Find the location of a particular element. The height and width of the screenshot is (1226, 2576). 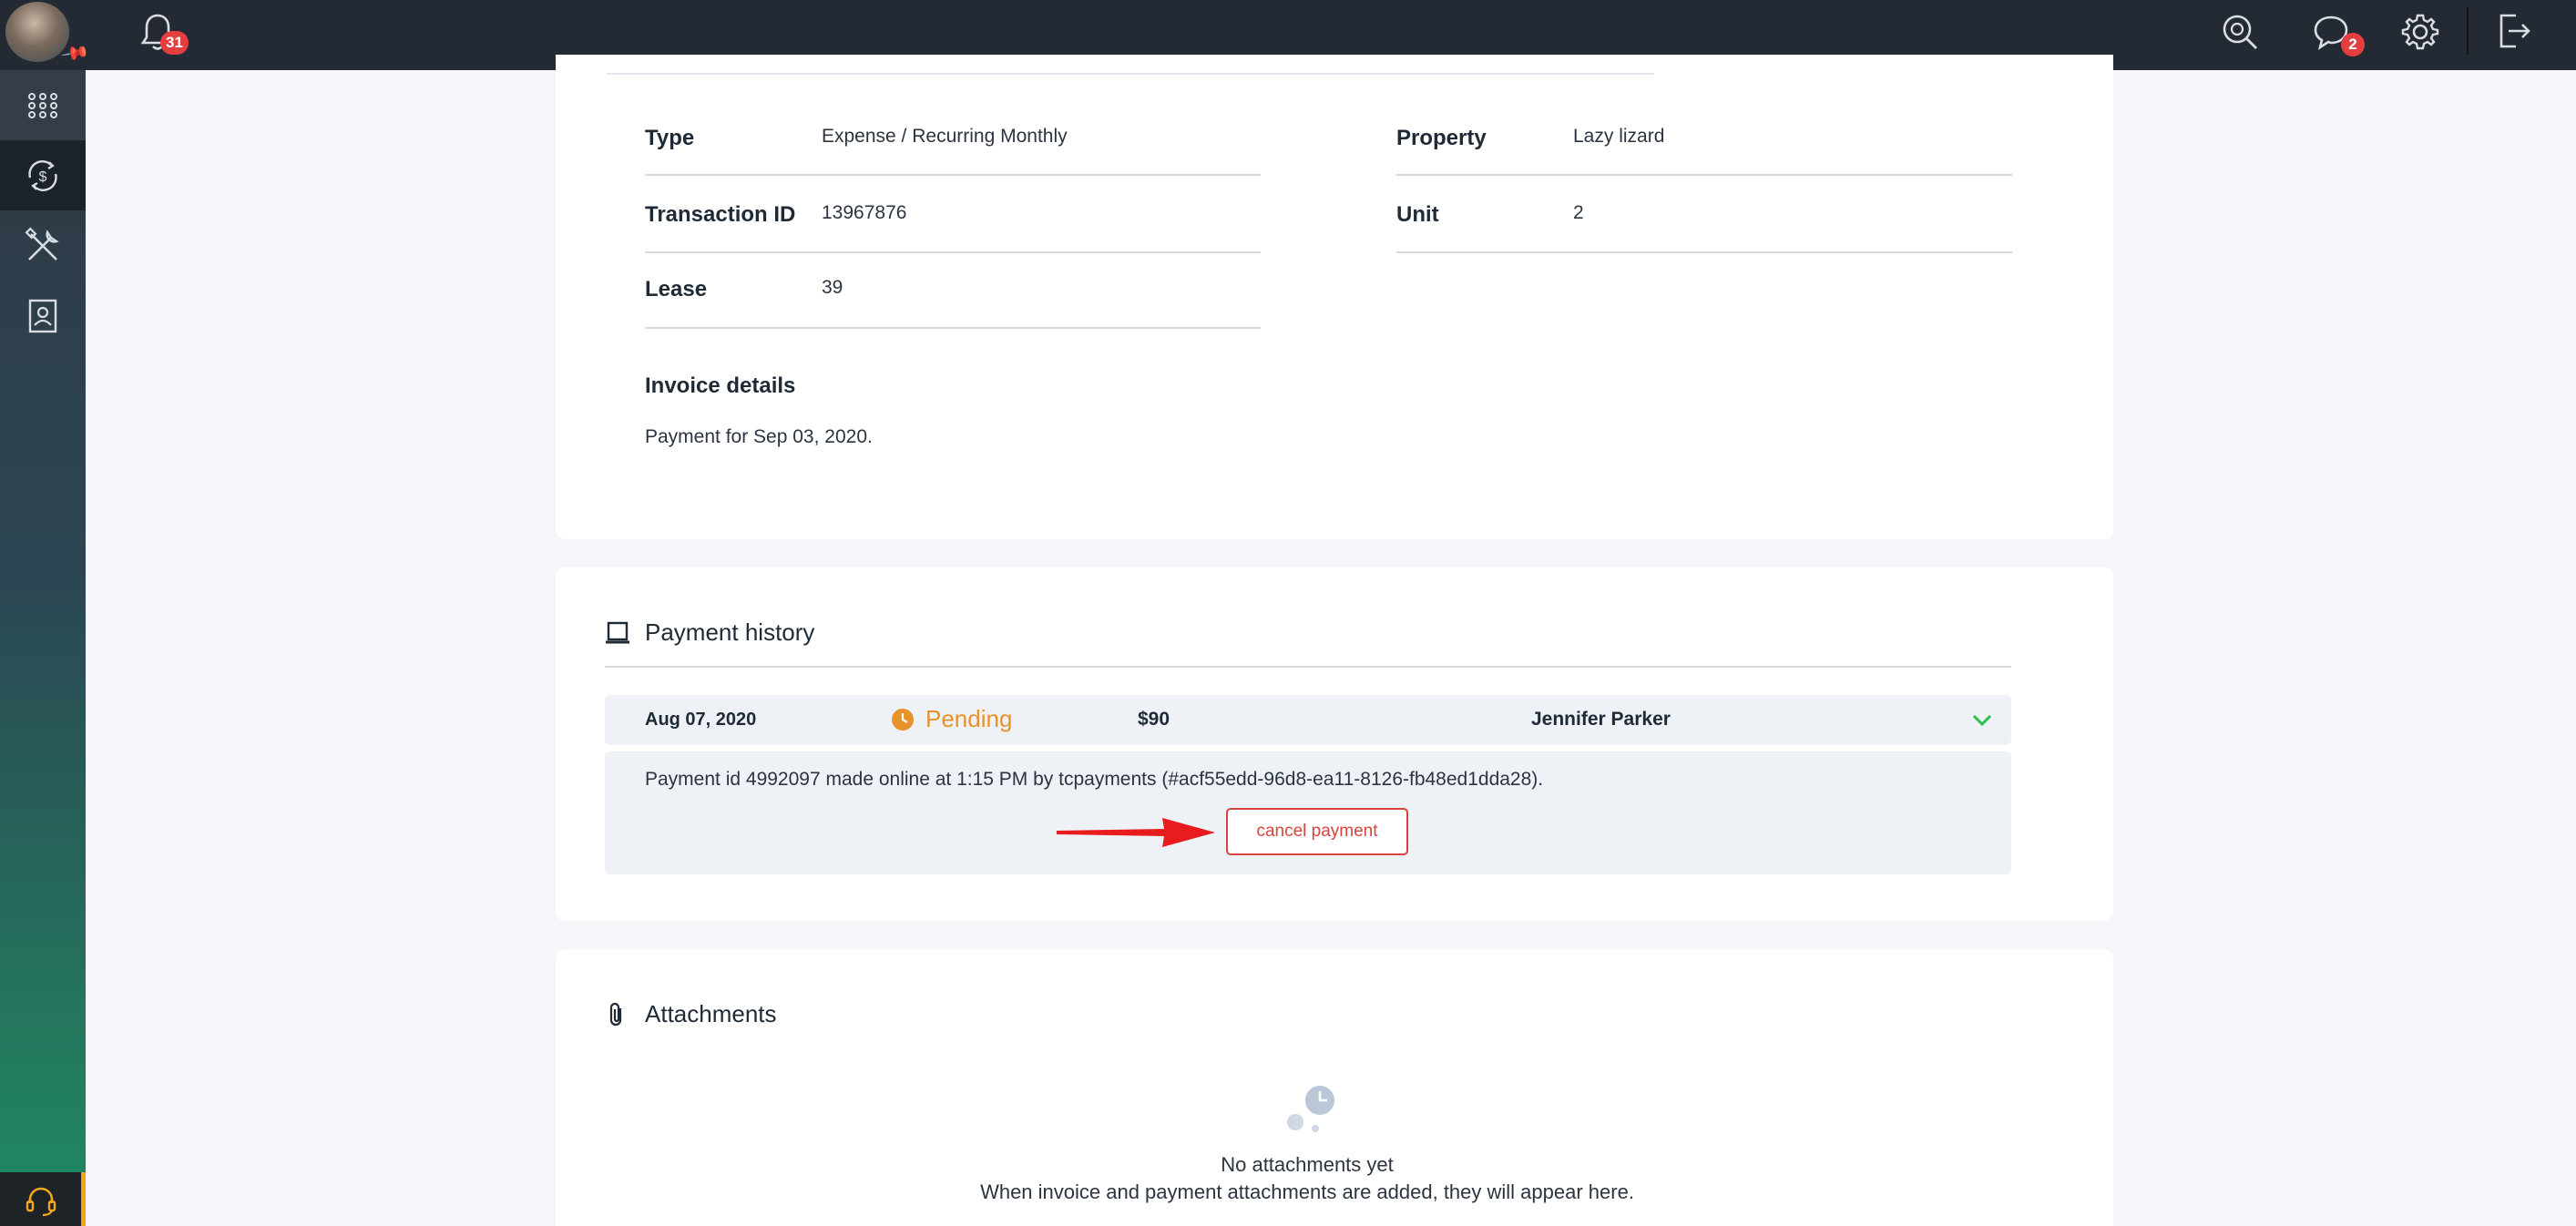

sidebar-item-apps is located at coordinates (43, 105).